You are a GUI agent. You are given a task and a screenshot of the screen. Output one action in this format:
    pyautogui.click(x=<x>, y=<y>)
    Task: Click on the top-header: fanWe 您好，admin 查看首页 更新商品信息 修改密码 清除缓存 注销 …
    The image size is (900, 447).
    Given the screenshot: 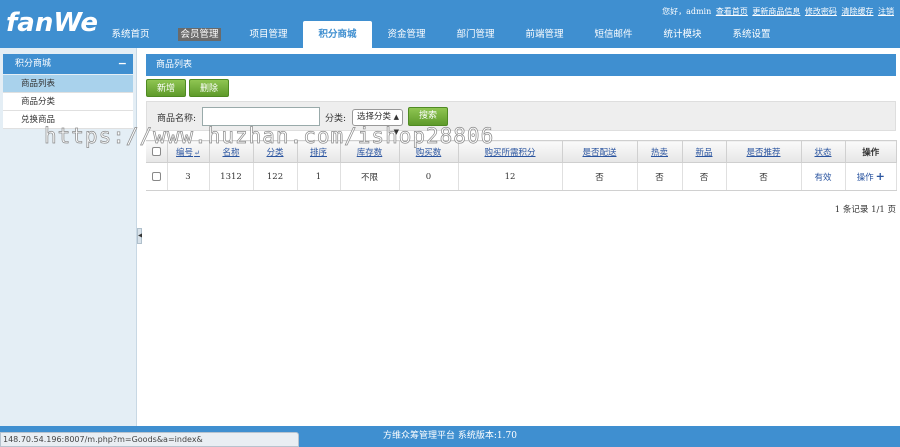 What is the action you would take?
    pyautogui.click(x=450, y=24)
    